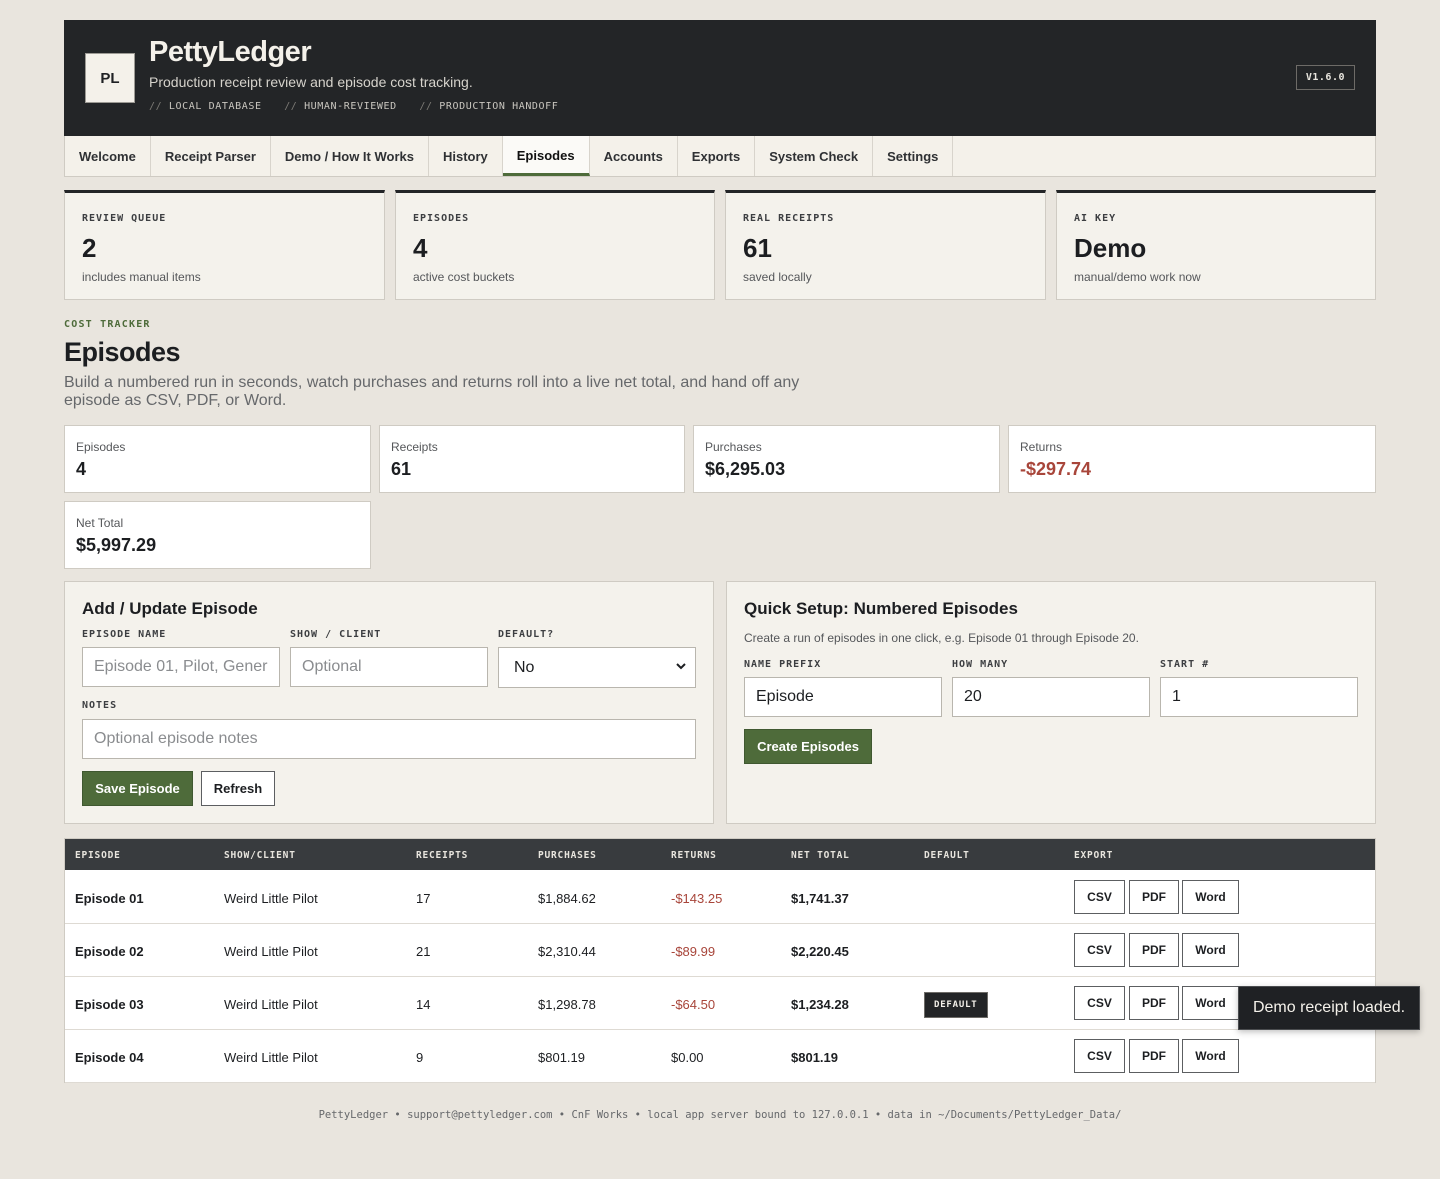 The width and height of the screenshot is (1440, 1179). I want to click on how-many-input, so click(1051, 697).